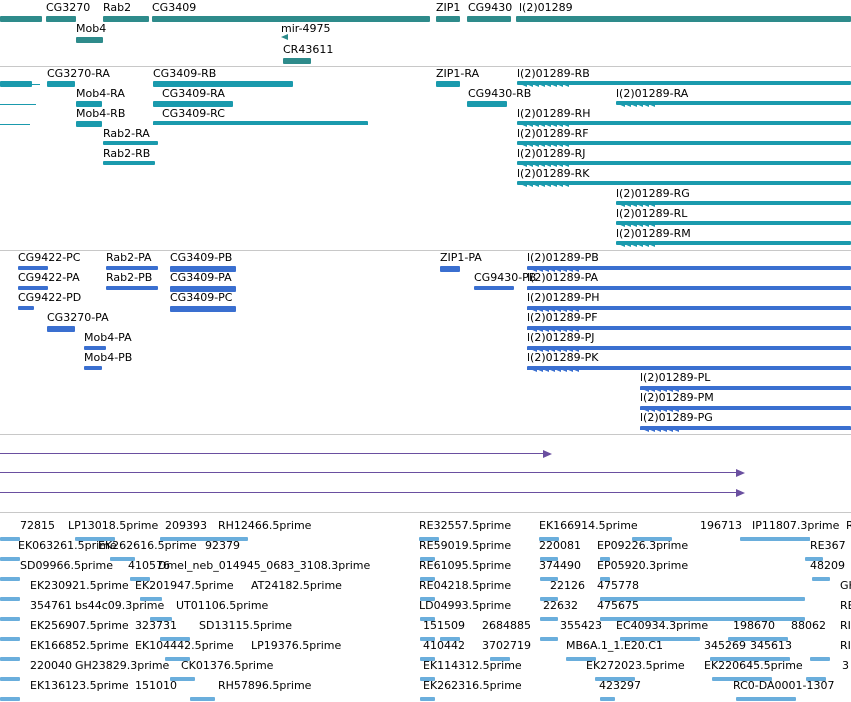 The height and width of the screenshot is (702, 851). Describe the element at coordinates (126, 134) in the screenshot. I see `track-label: Rab2-RA` at that location.